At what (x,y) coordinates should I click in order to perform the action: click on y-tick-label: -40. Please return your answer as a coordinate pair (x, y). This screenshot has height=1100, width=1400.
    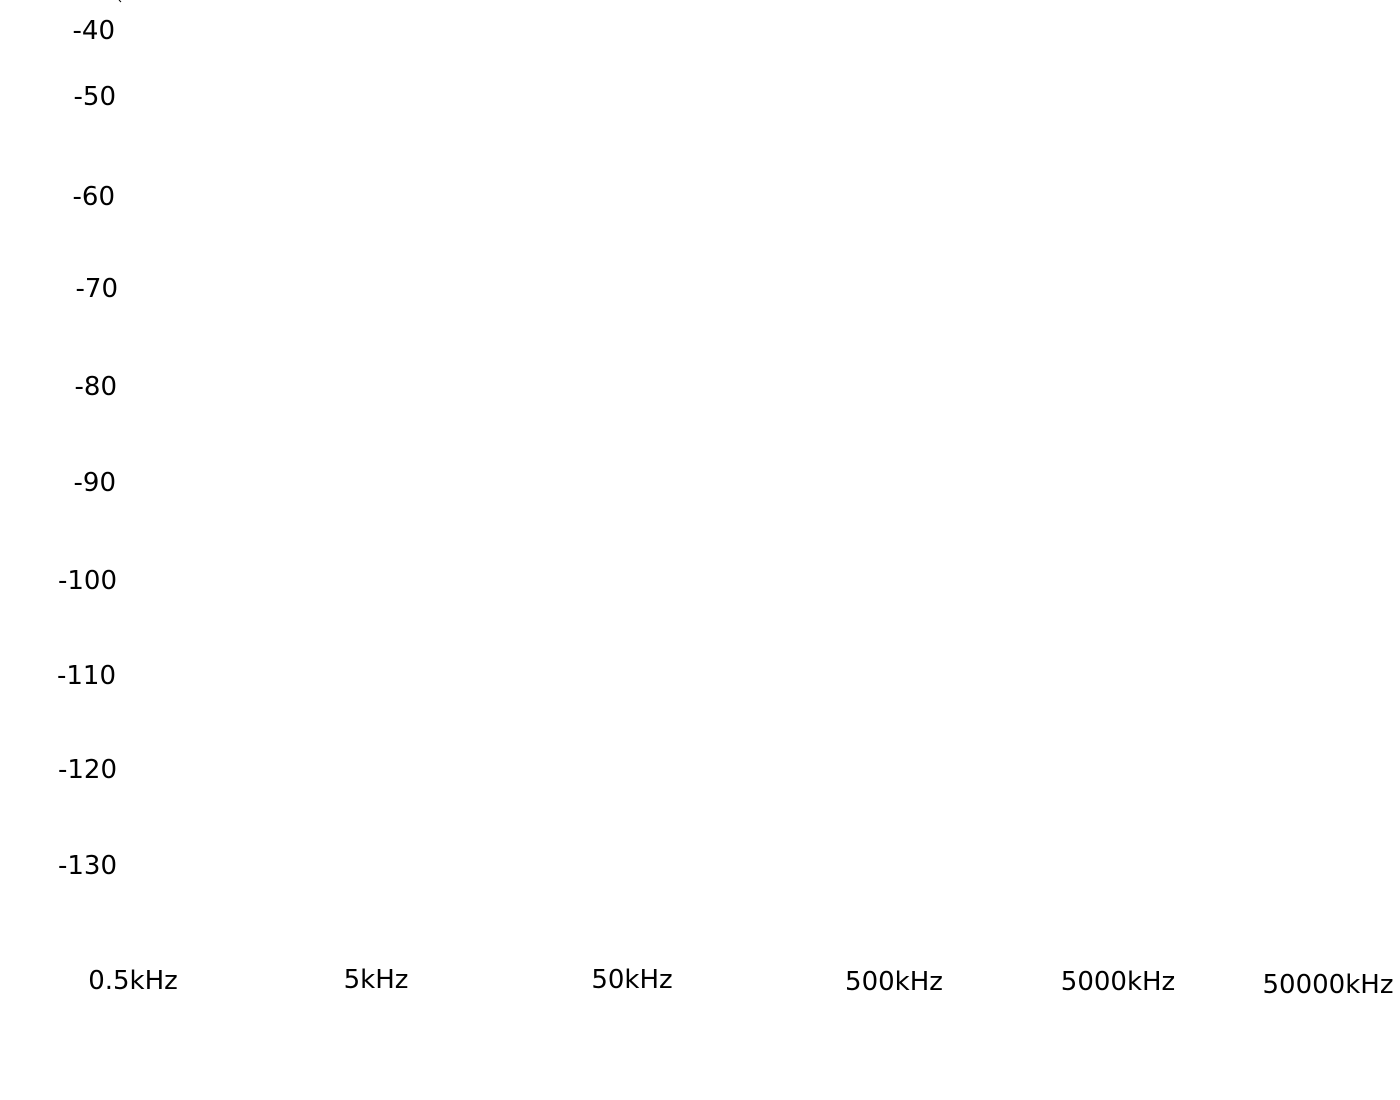
    Looking at the image, I should click on (94, 31).